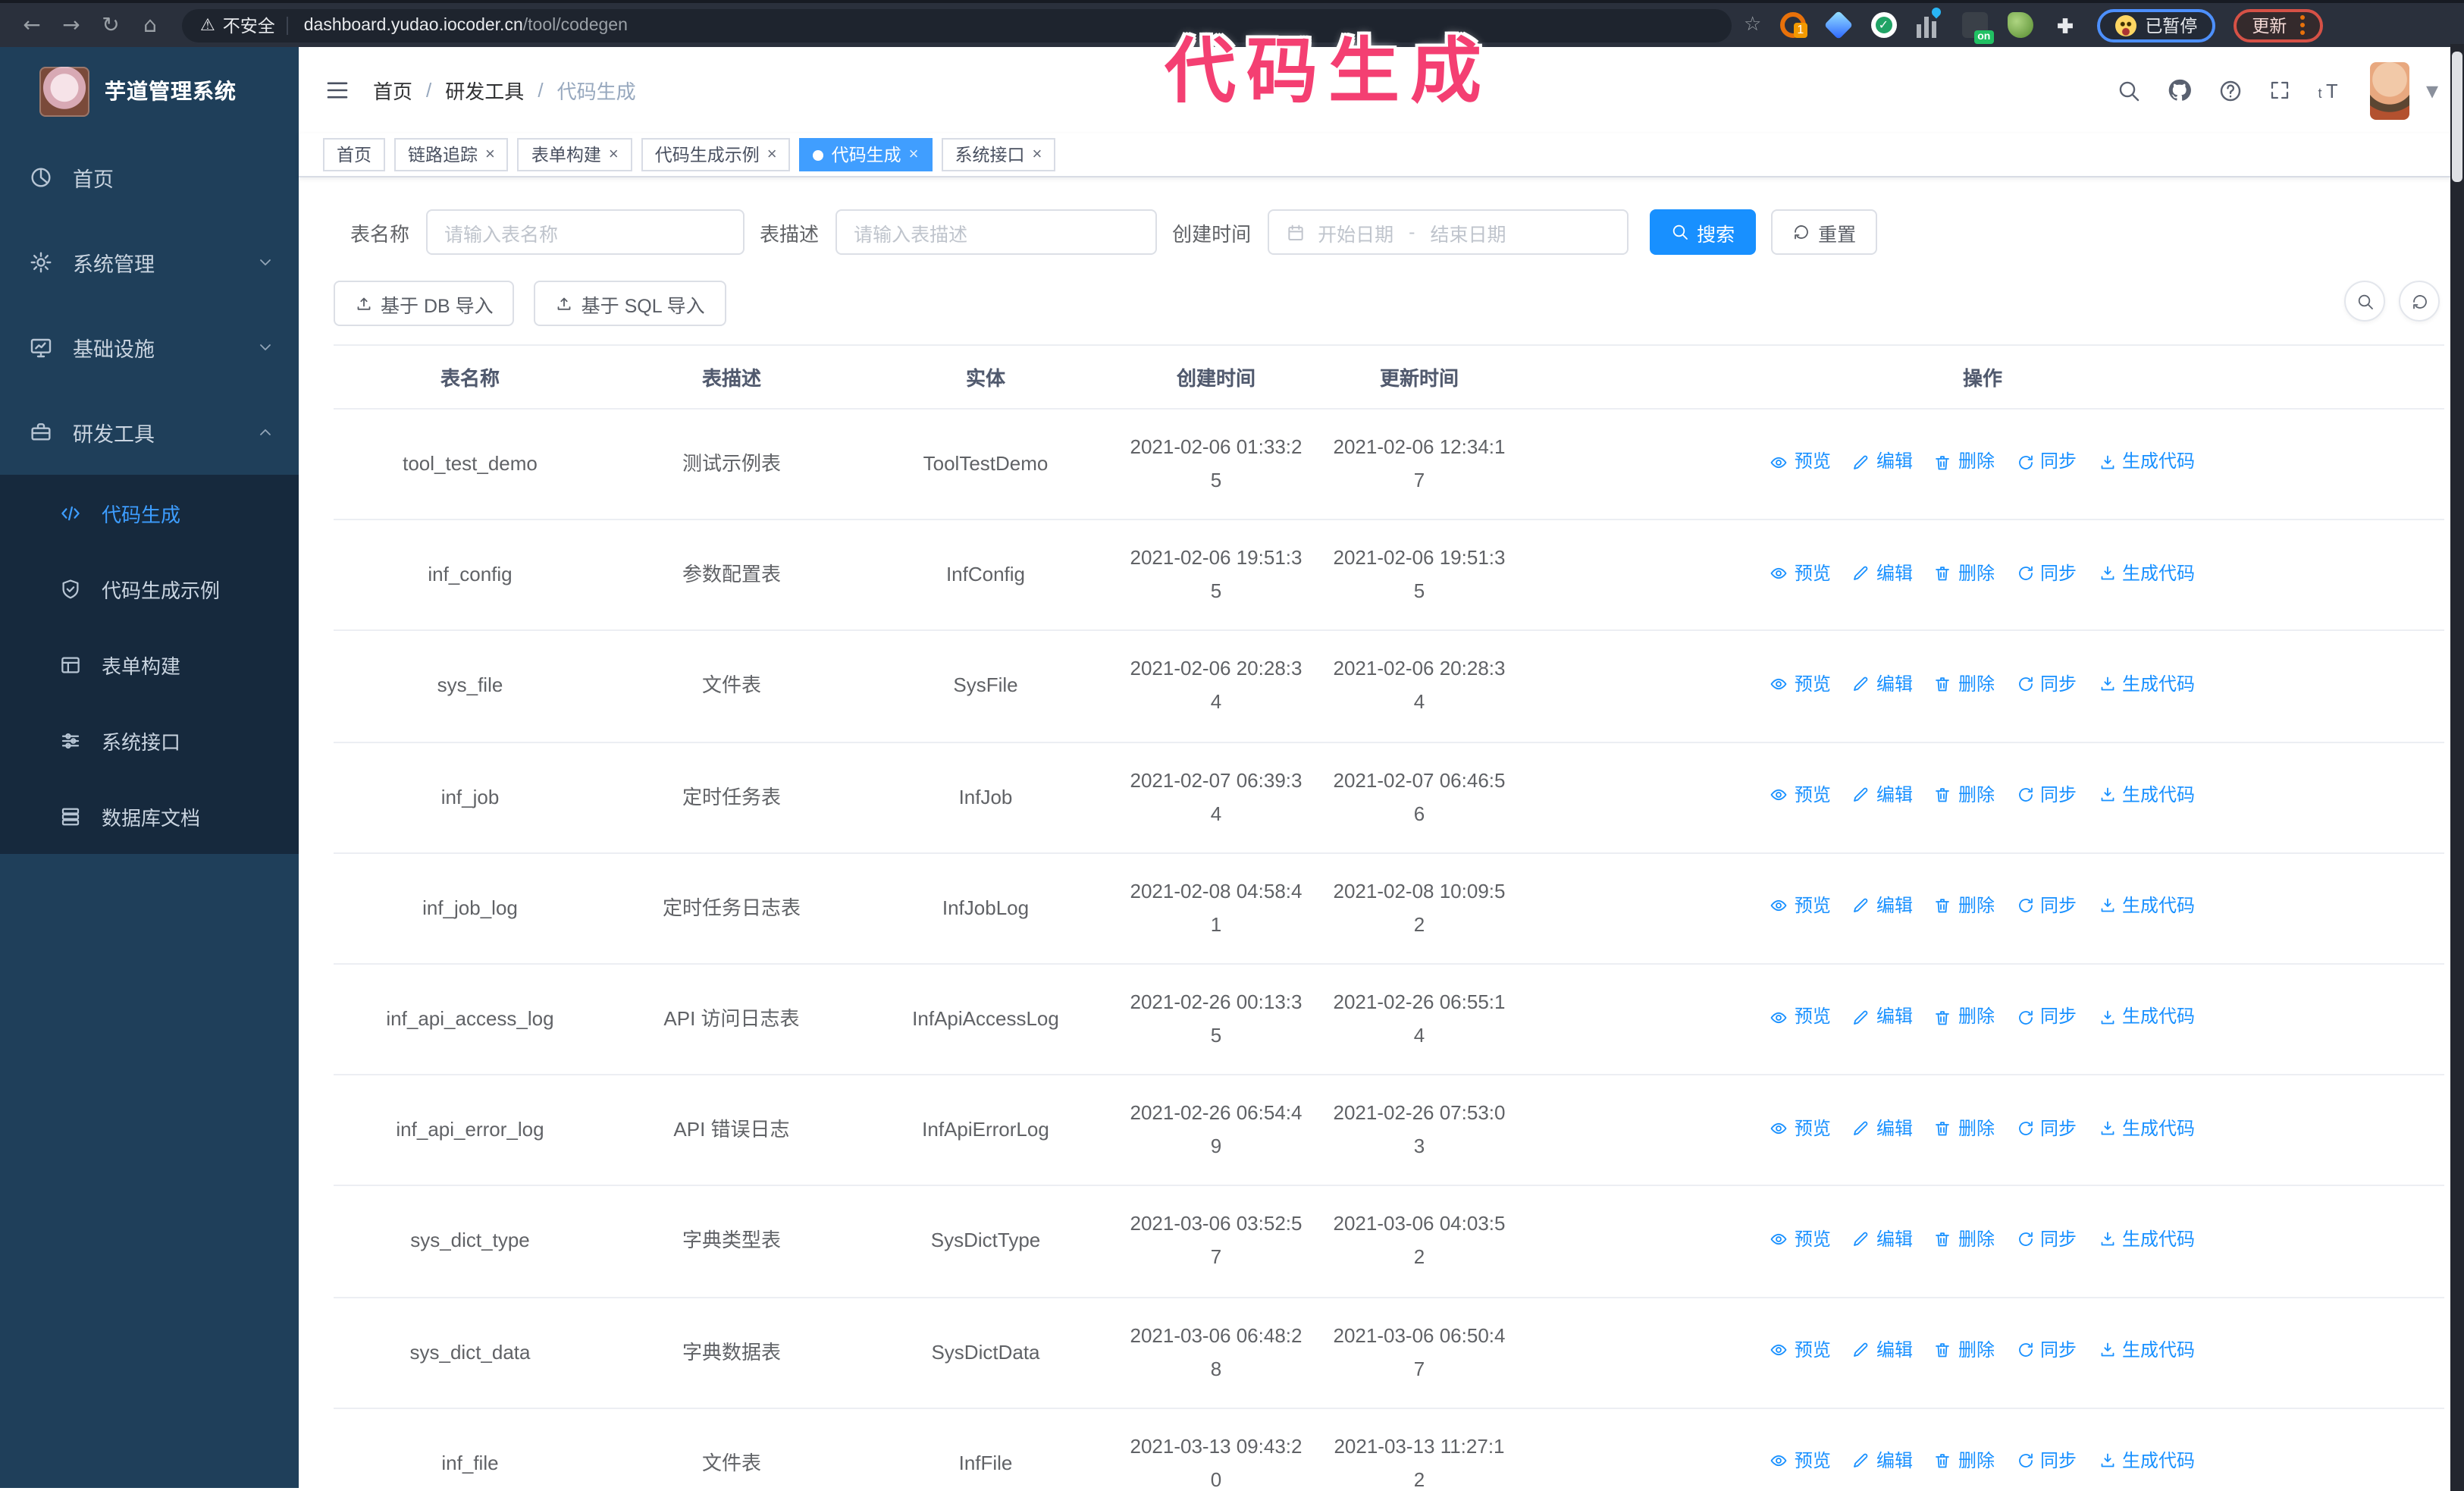  What do you see at coordinates (484, 90) in the screenshot?
I see `breadcrumb-tools: 研发工具` at bounding box center [484, 90].